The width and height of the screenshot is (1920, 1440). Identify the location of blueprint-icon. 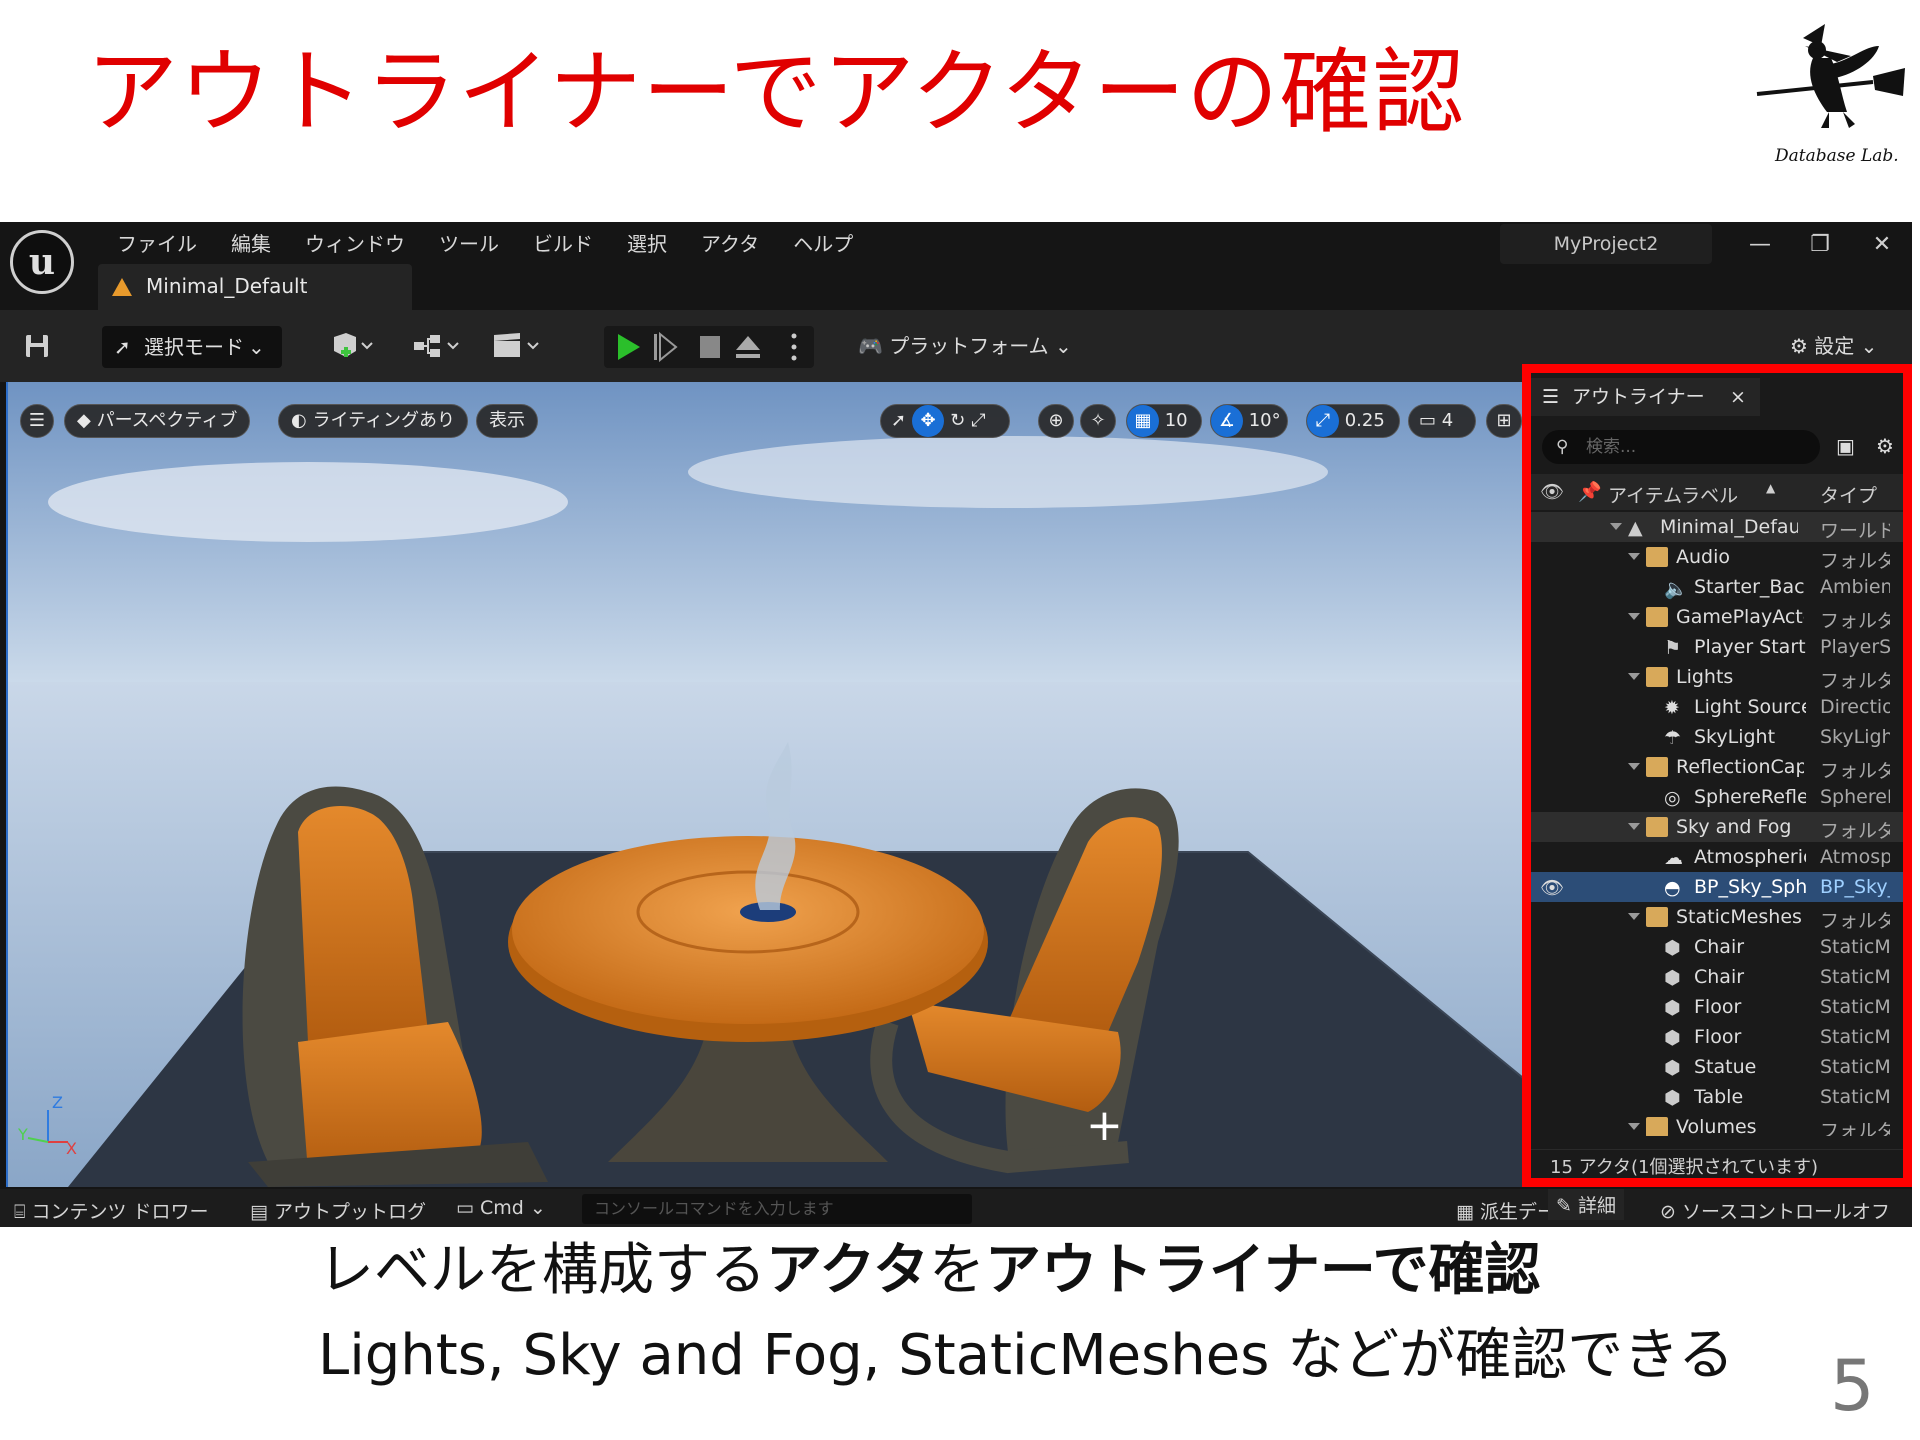
(440, 346).